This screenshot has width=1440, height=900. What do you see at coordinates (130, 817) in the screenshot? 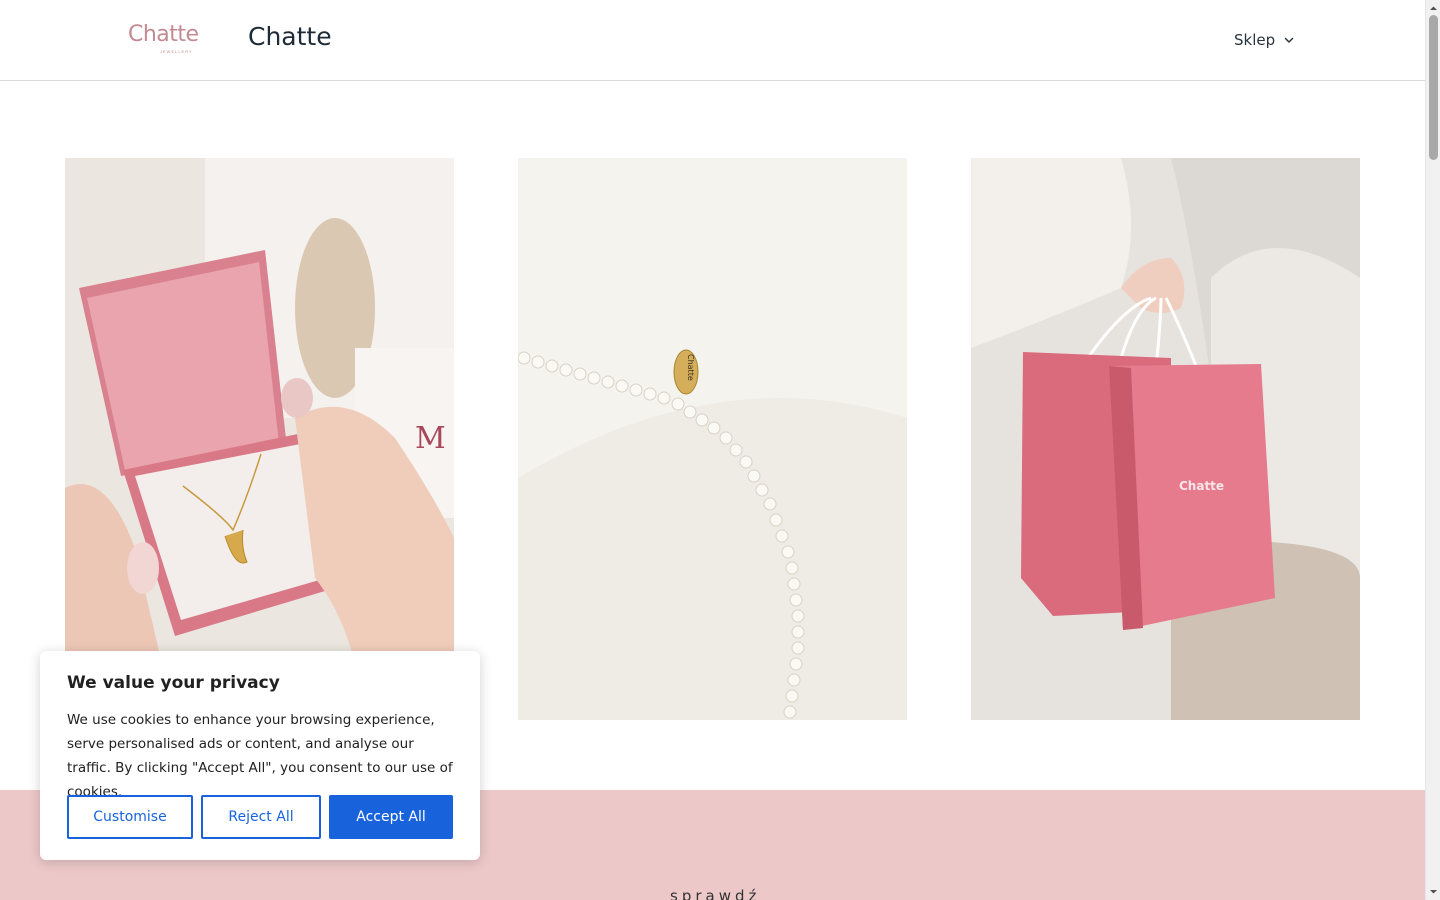
I see `customise-button: Customise` at bounding box center [130, 817].